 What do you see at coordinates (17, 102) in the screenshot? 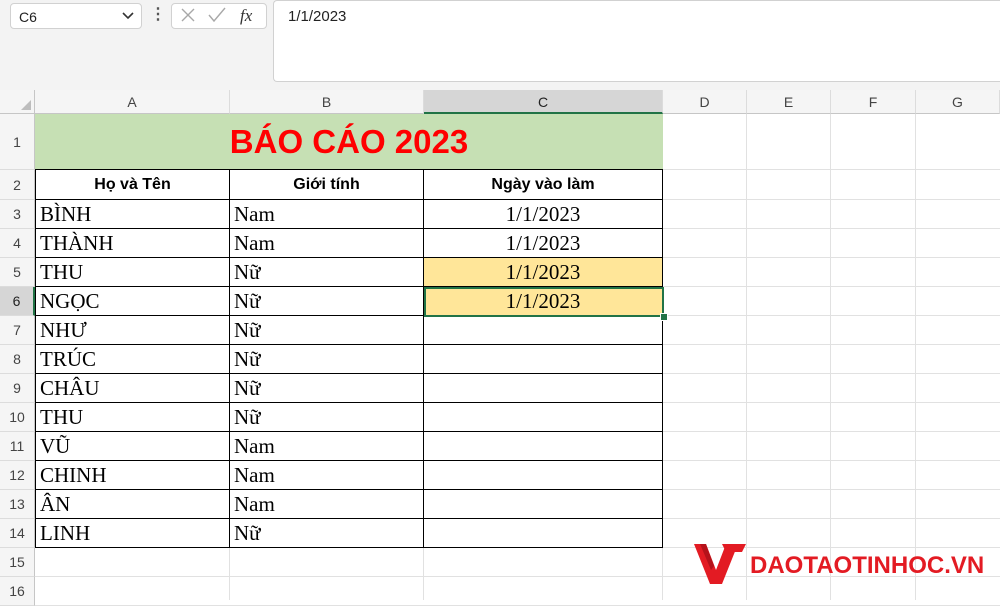
I see `select-all-button` at bounding box center [17, 102].